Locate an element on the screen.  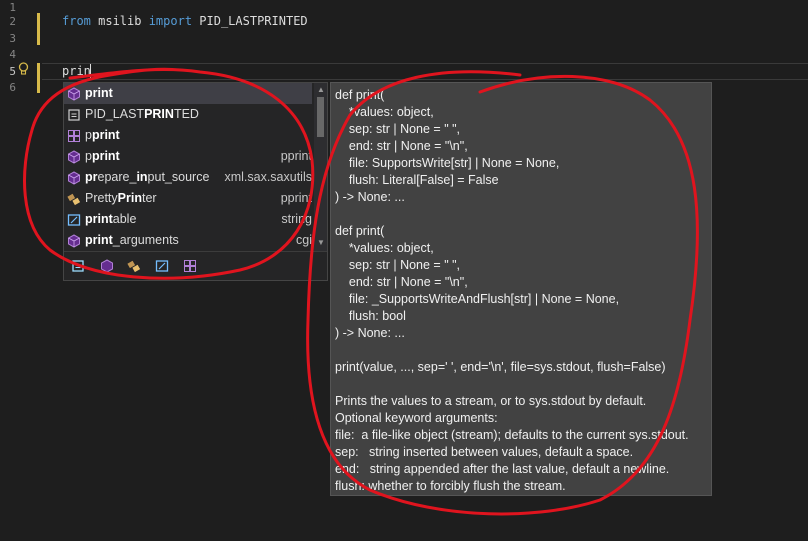
completion-filter-bar is located at coordinates (195, 266).